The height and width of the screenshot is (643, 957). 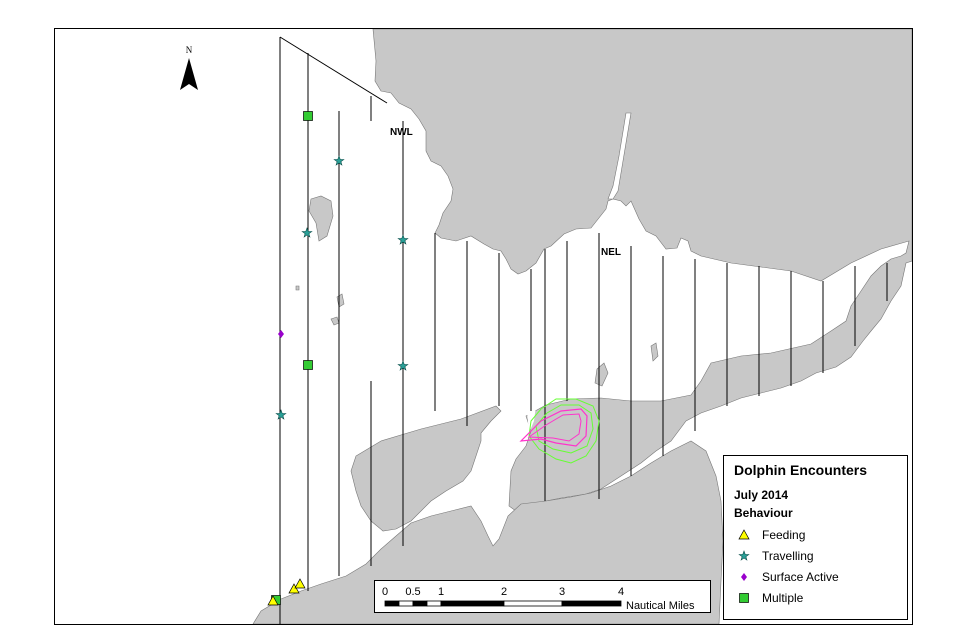 I want to click on legend-item-multiple: Multiple, so click(x=815, y=597).